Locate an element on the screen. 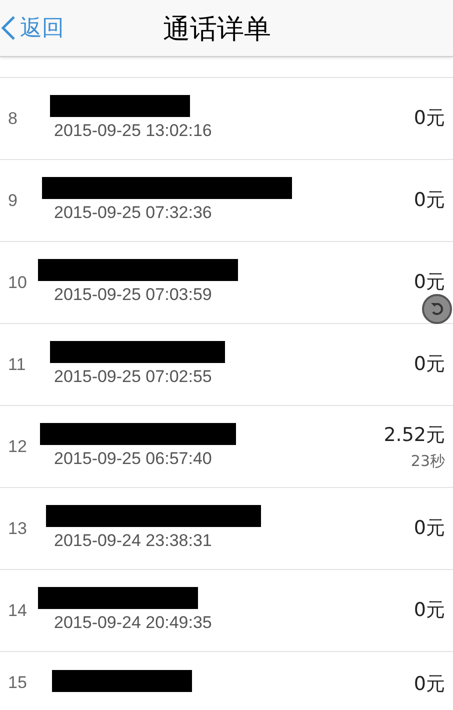 This screenshot has height=710, width=453. row-number: 14 is located at coordinates (17, 611).